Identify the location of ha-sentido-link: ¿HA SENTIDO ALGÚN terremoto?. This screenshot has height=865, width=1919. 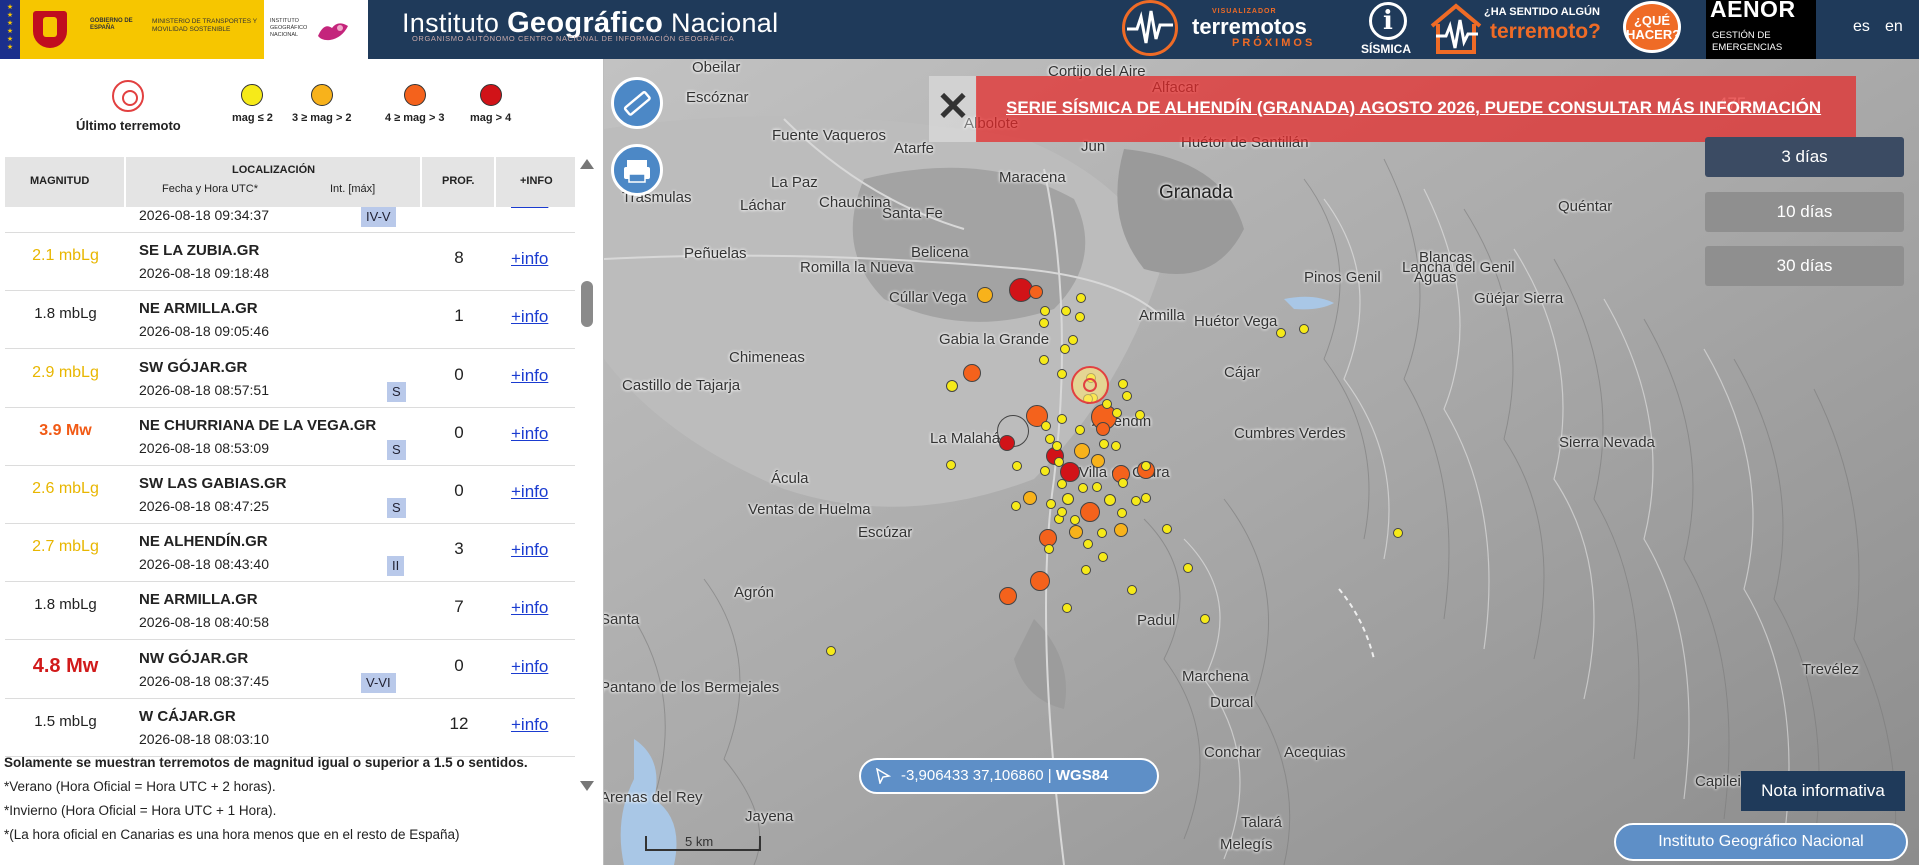
(1517, 29).